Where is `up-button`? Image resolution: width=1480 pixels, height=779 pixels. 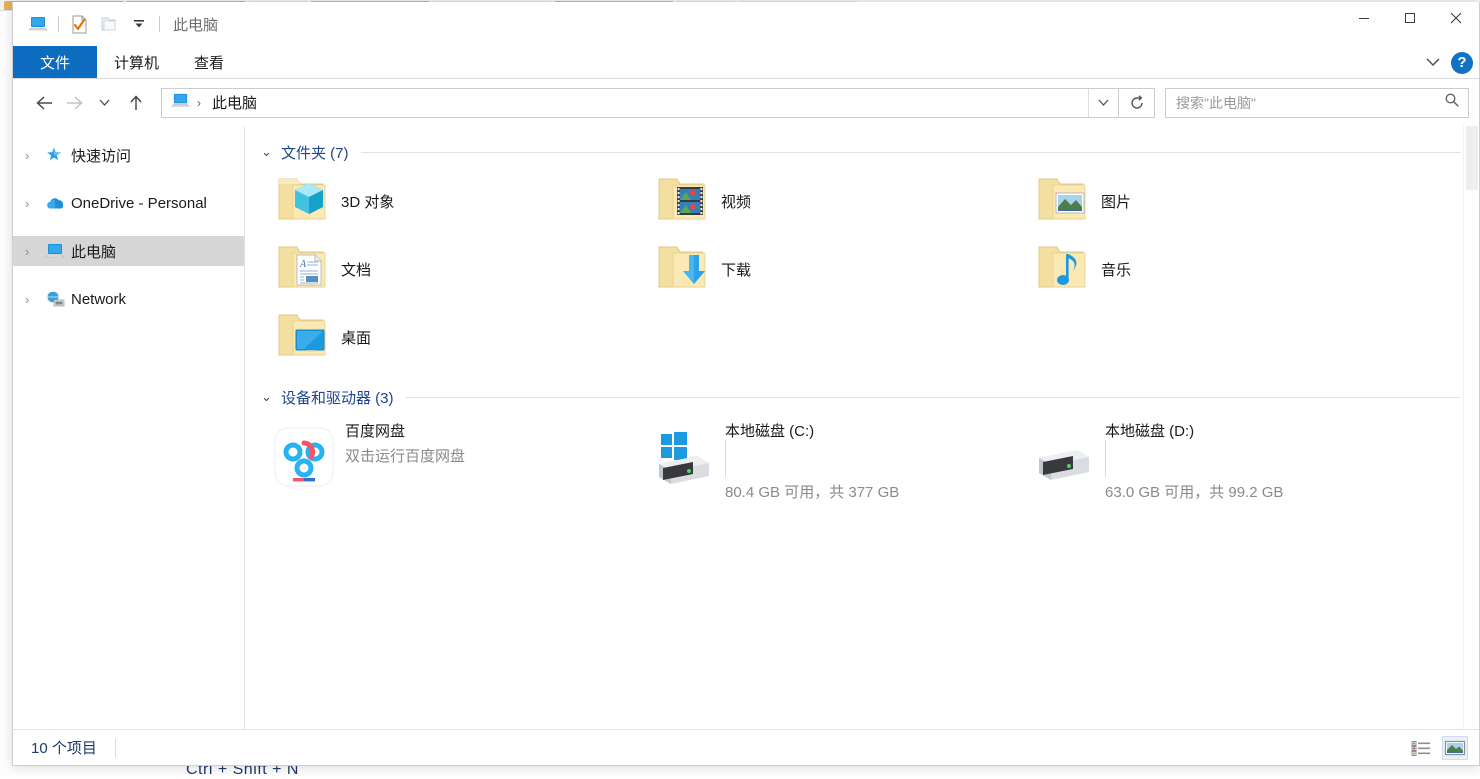 up-button is located at coordinates (136, 103).